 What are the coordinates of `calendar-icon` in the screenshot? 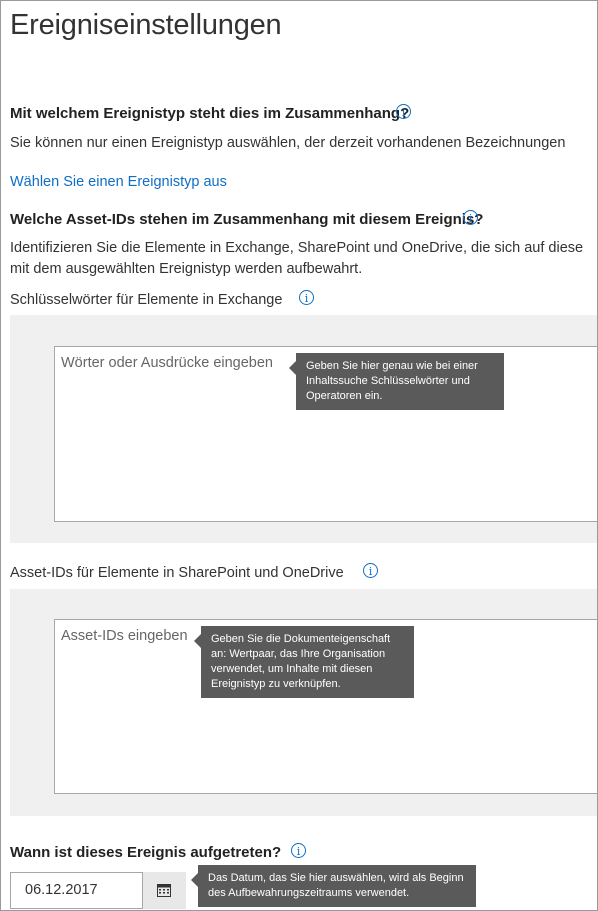 It's located at (164, 890).